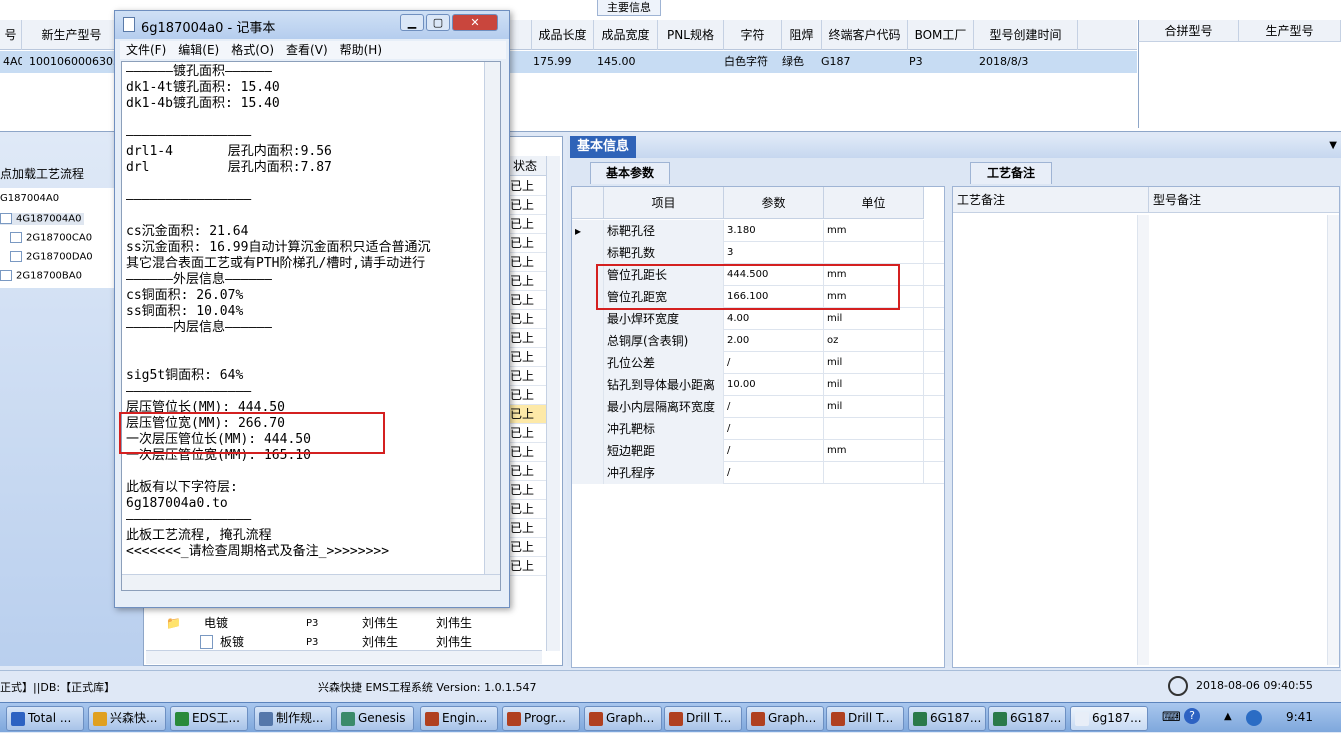  I want to click on col-header-pnl: PNL规格, so click(691, 35).